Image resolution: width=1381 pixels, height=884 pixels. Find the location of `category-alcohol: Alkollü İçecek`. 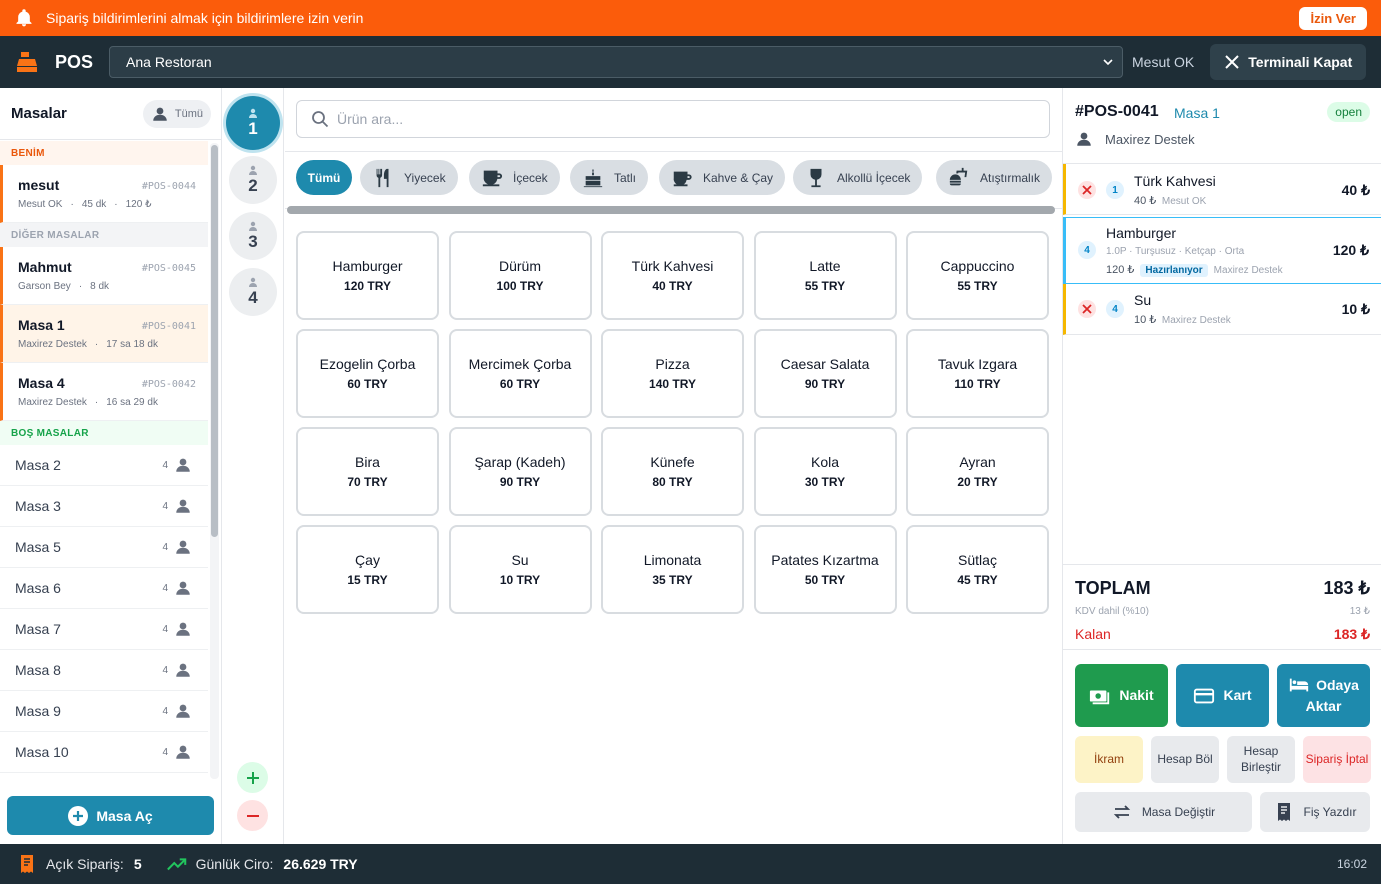

category-alcohol: Alkollü İçecek is located at coordinates (858, 177).